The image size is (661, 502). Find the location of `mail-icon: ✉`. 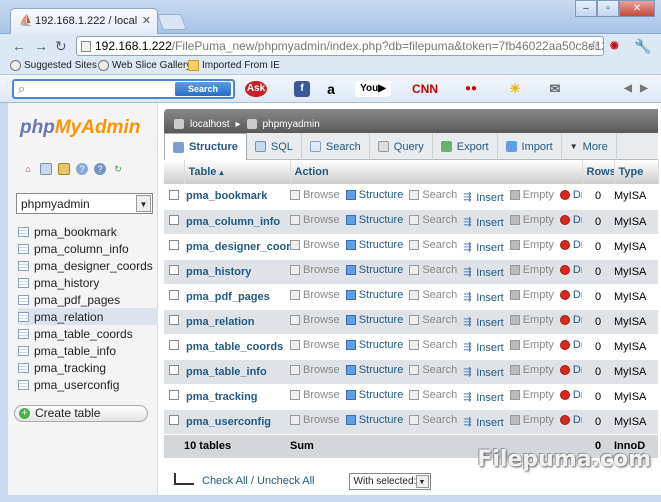

mail-icon: ✉ is located at coordinates (555, 89).